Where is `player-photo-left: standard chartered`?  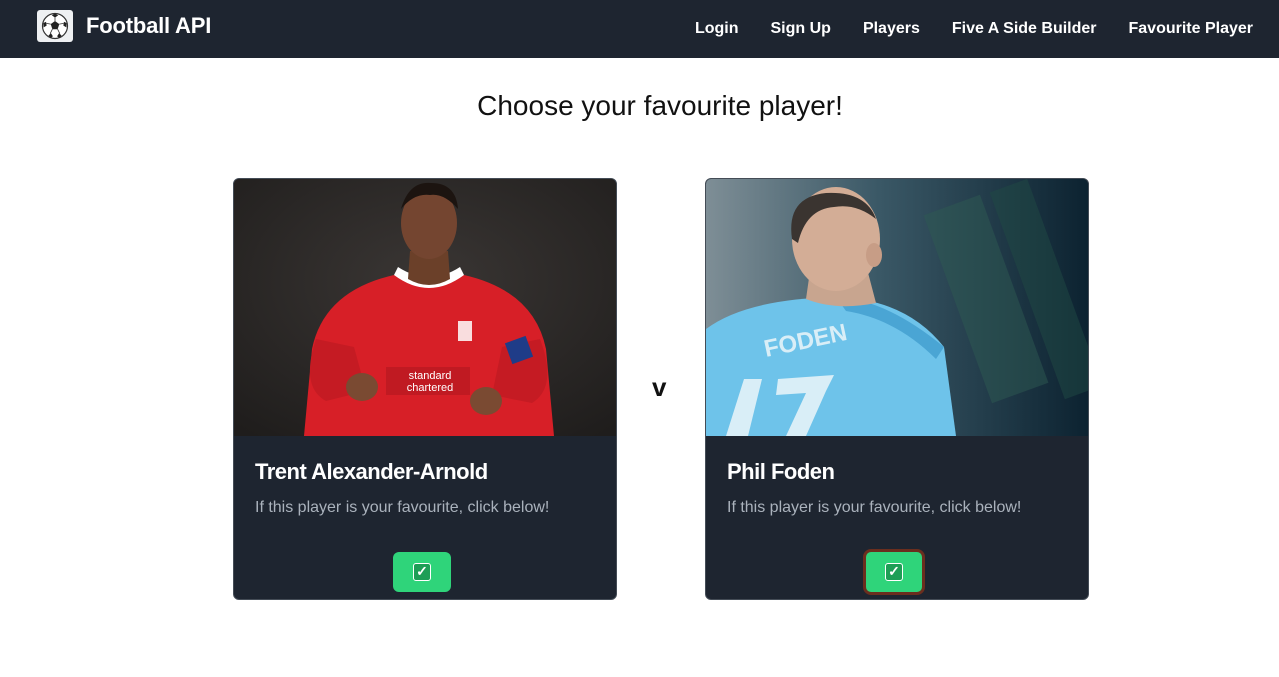 player-photo-left: standard chartered is located at coordinates (425, 307).